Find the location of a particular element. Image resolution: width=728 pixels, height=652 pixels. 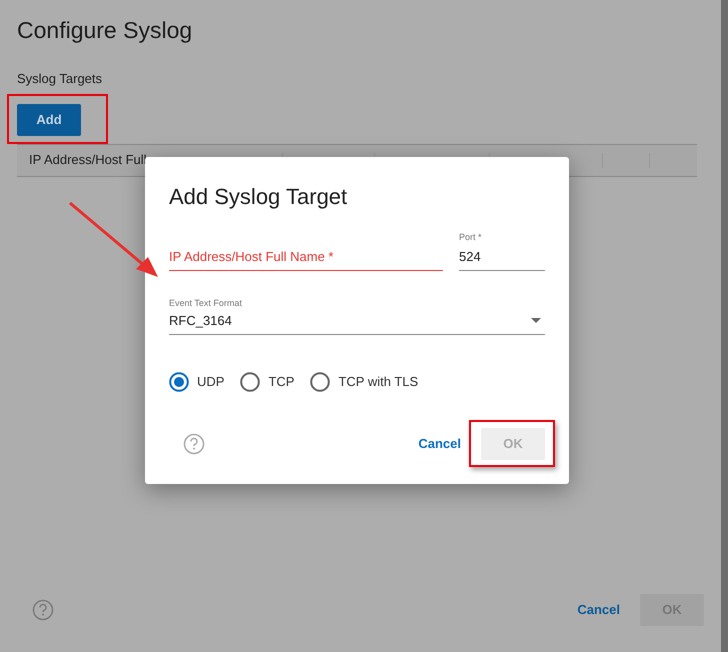

select-value: RFC_3164 is located at coordinates (200, 321).